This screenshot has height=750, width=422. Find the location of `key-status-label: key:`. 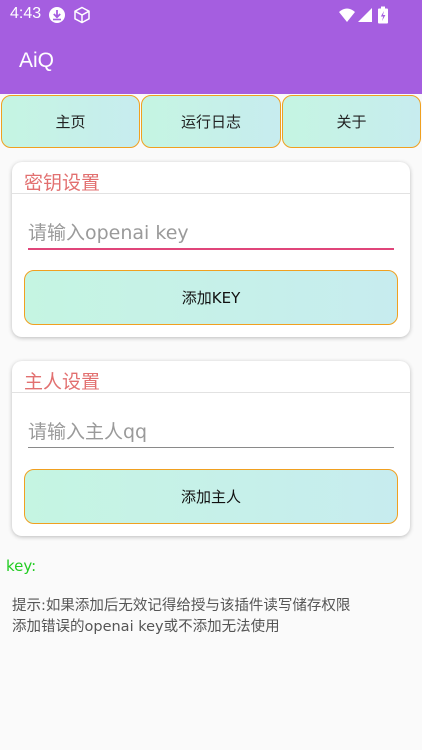

key-status-label: key: is located at coordinates (21, 566).